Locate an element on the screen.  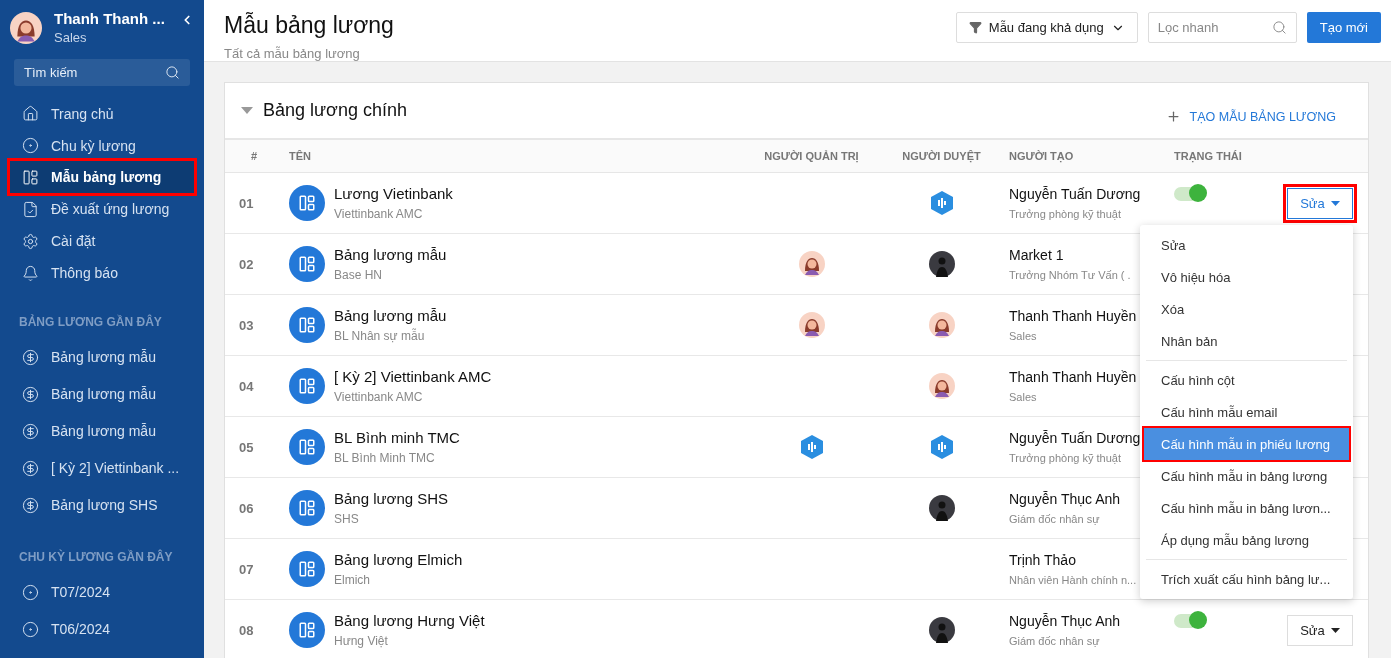
search-field: Lọc nhanh is located at coordinates (1222, 27).